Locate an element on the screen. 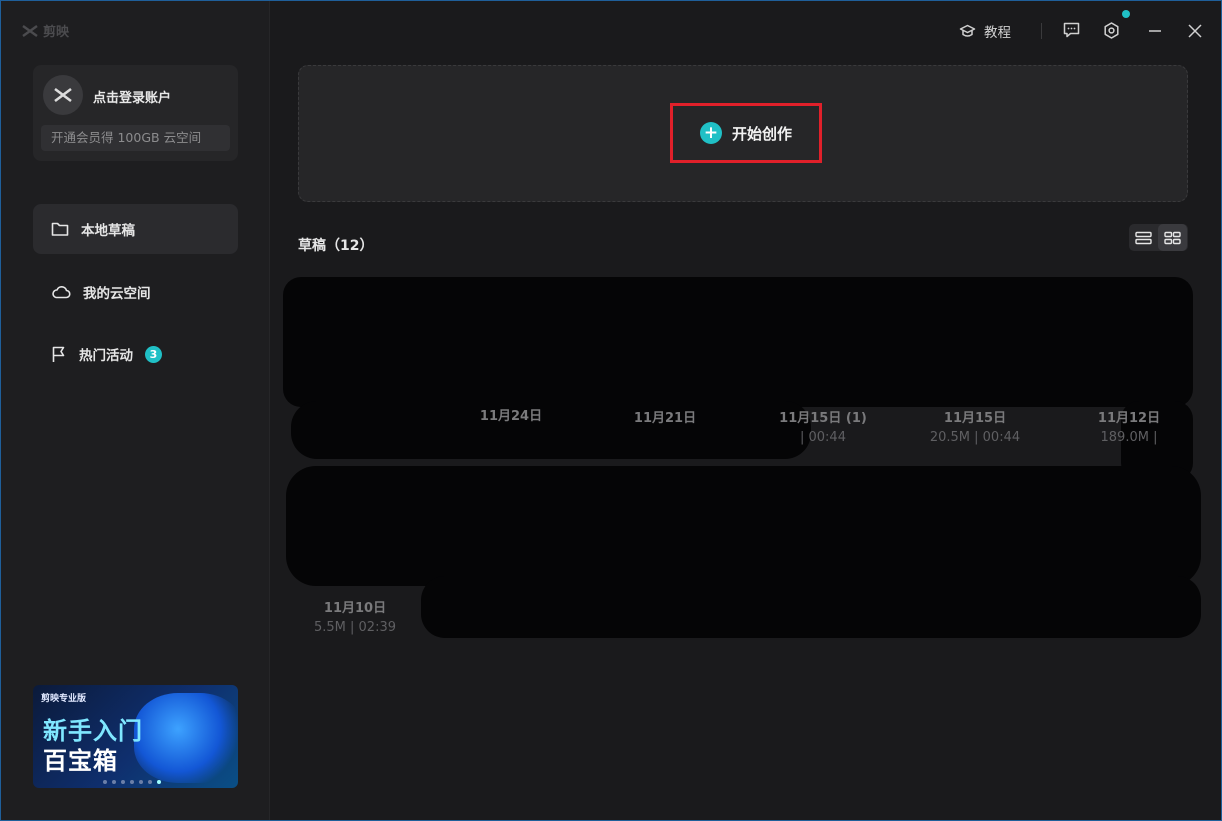 The width and height of the screenshot is (1222, 821). login-link: 点击登录账户 is located at coordinates (132, 96).